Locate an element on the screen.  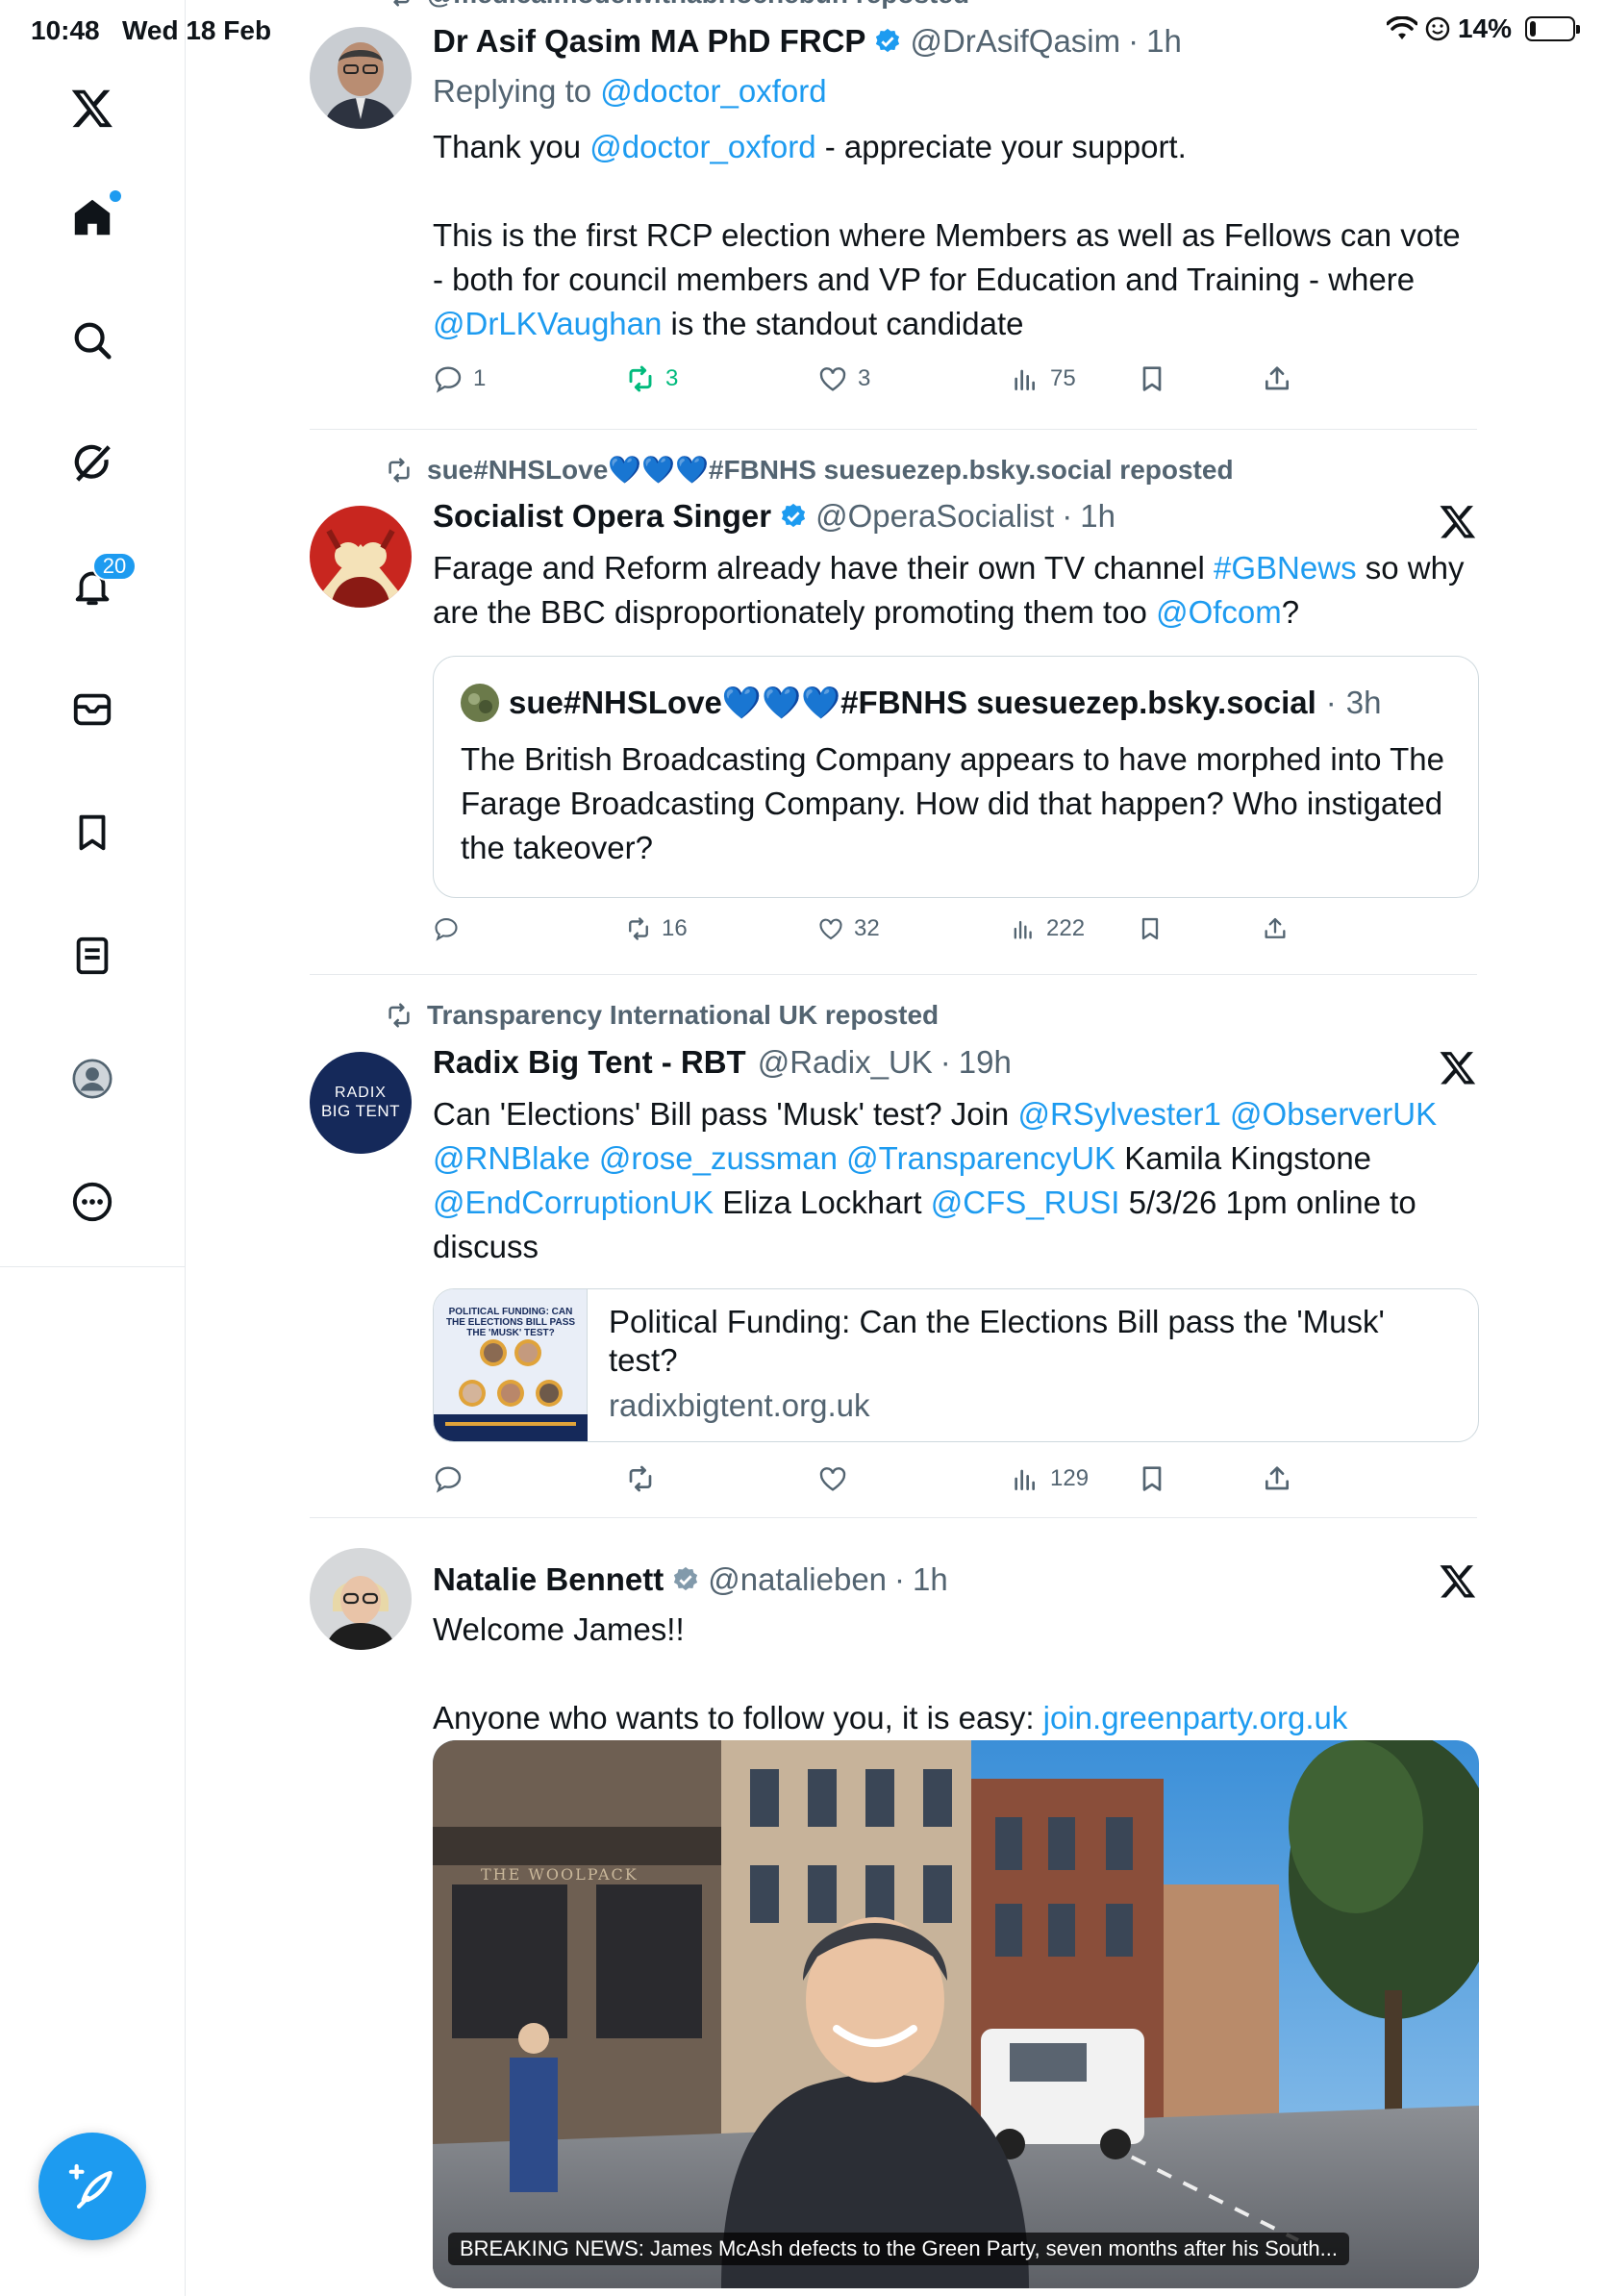
author-name: Natalie Bennett is located at coordinates (548, 1579).